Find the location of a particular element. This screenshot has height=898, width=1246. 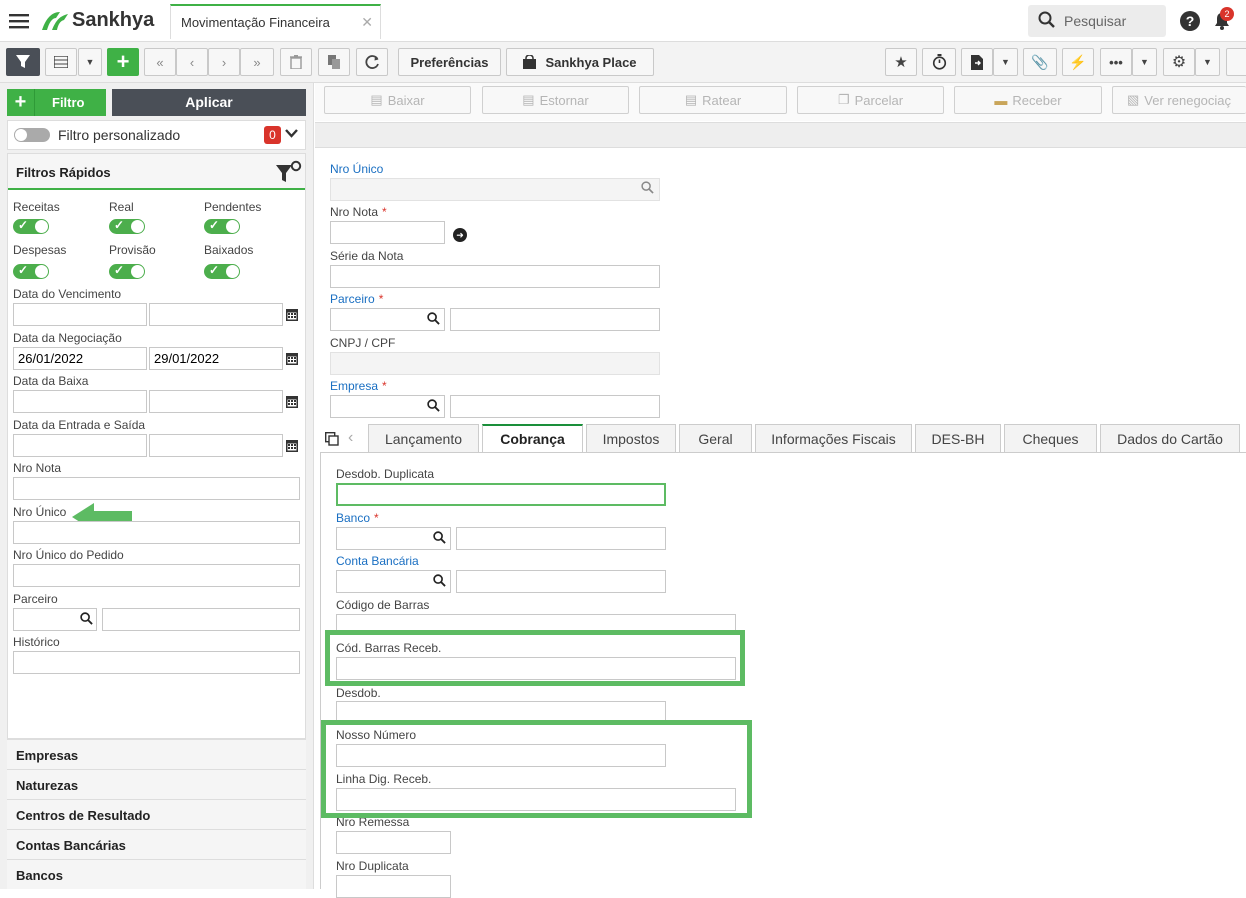

toggle-despesas: ✓ is located at coordinates (31, 271).